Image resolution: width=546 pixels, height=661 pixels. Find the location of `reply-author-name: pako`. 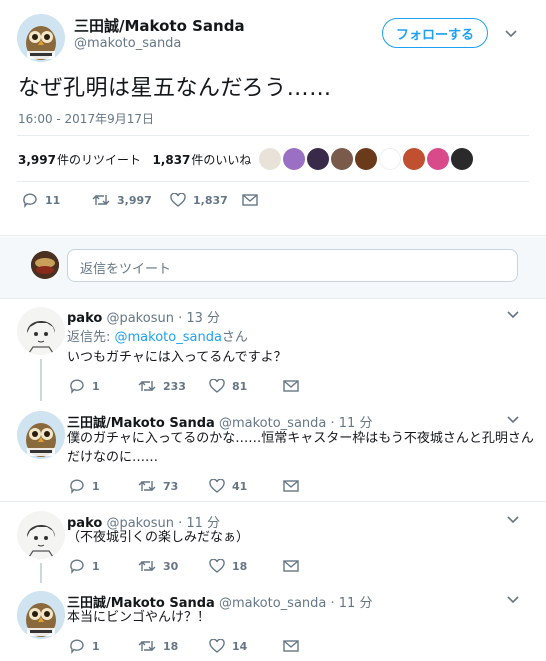

reply-author-name: pako is located at coordinates (84, 318).